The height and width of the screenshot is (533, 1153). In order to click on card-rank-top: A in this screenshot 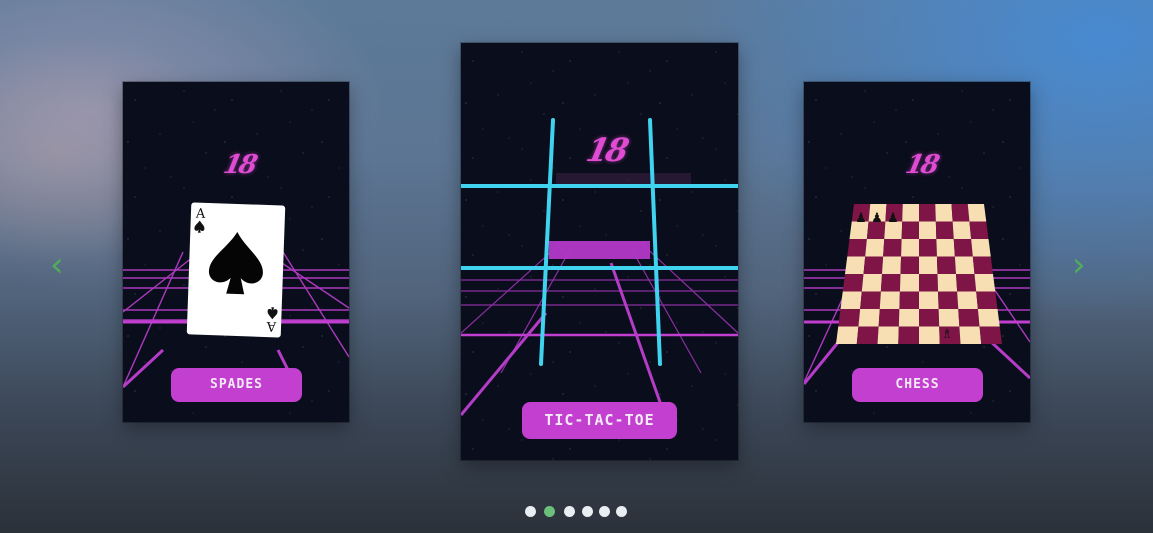, I will do `click(201, 214)`.